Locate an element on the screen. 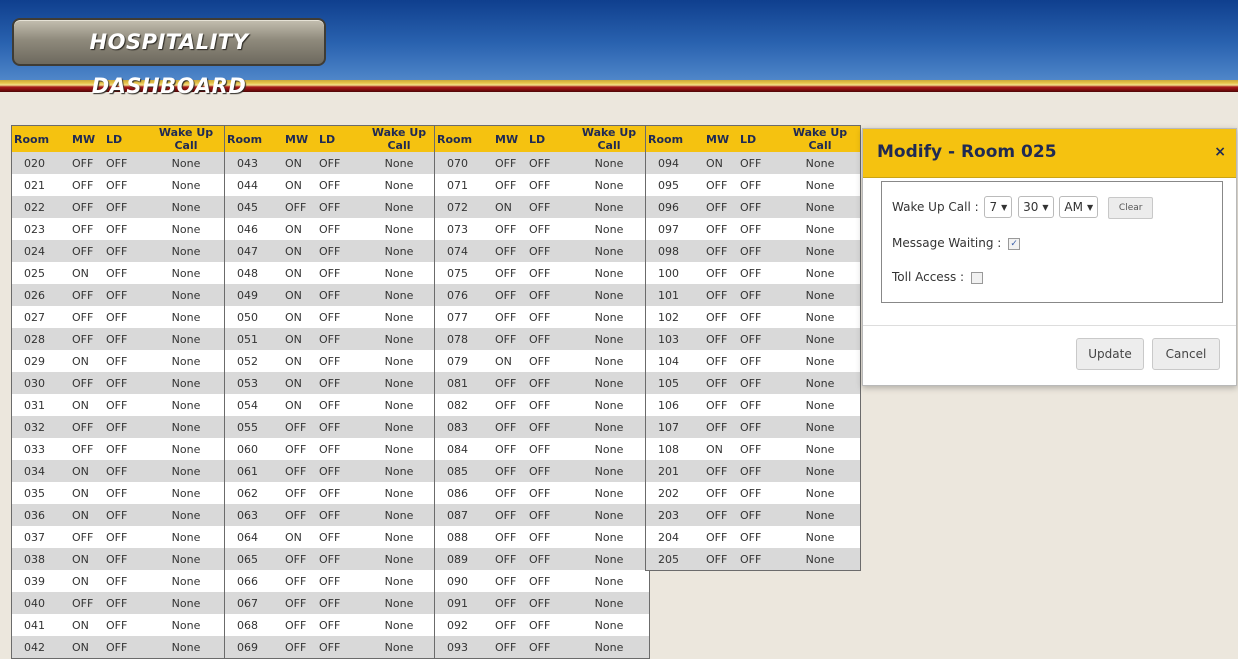 The image size is (1238, 659). table-row: 030 OFF OFF None is located at coordinates (119, 383).